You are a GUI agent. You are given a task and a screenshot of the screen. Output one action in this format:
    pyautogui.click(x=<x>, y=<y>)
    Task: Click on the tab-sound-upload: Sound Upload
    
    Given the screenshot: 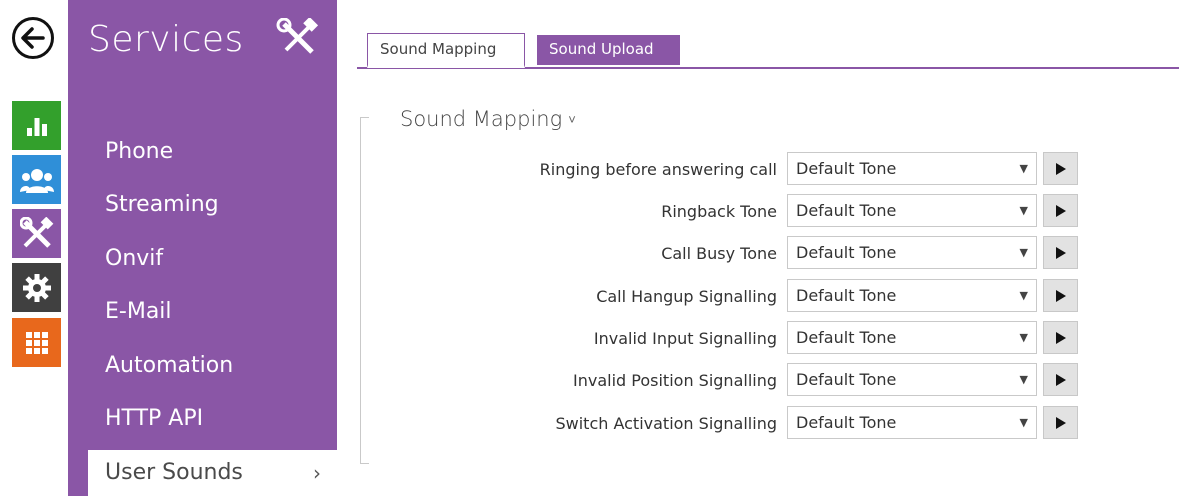 What is the action you would take?
    pyautogui.click(x=608, y=50)
    